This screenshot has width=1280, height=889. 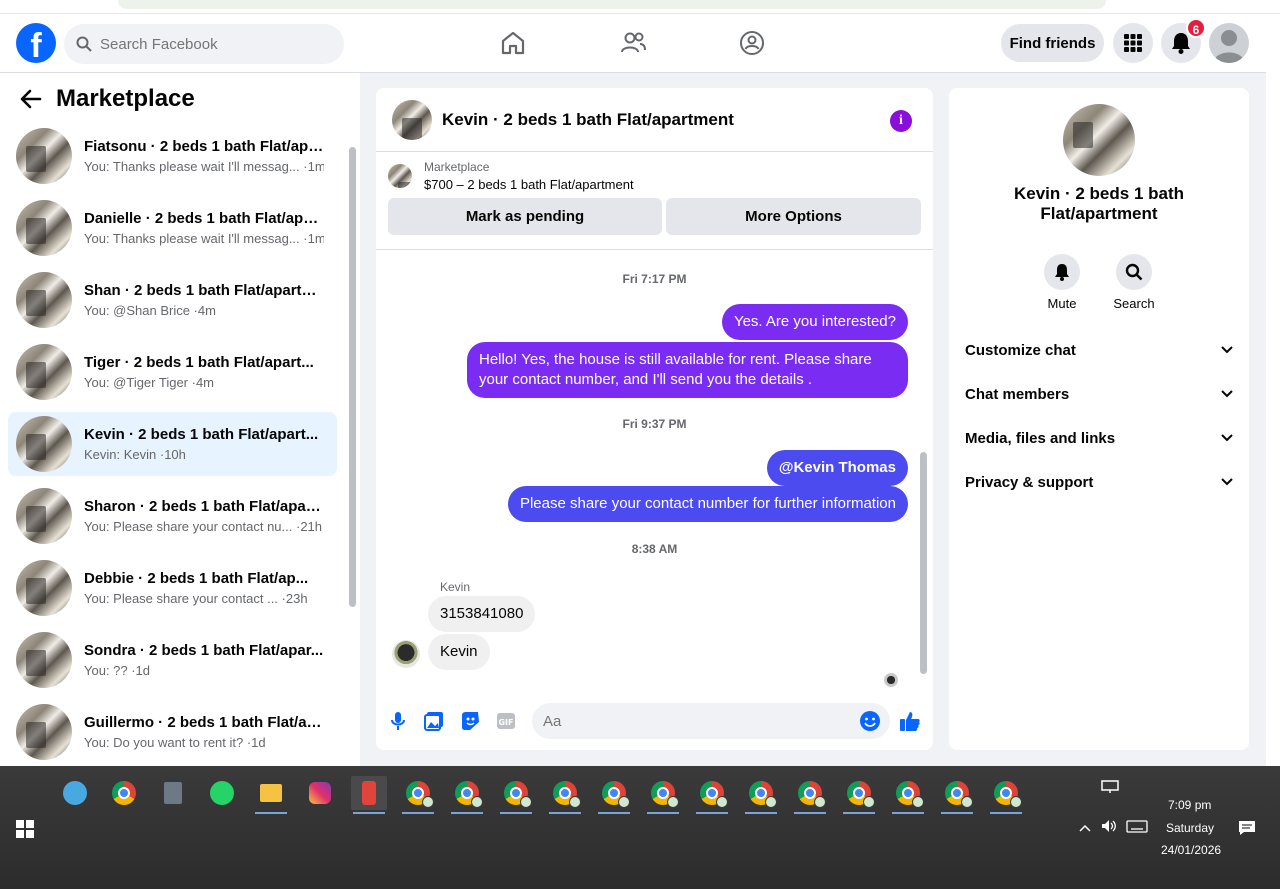 What do you see at coordinates (369, 795) in the screenshot?
I see `active-app-icon` at bounding box center [369, 795].